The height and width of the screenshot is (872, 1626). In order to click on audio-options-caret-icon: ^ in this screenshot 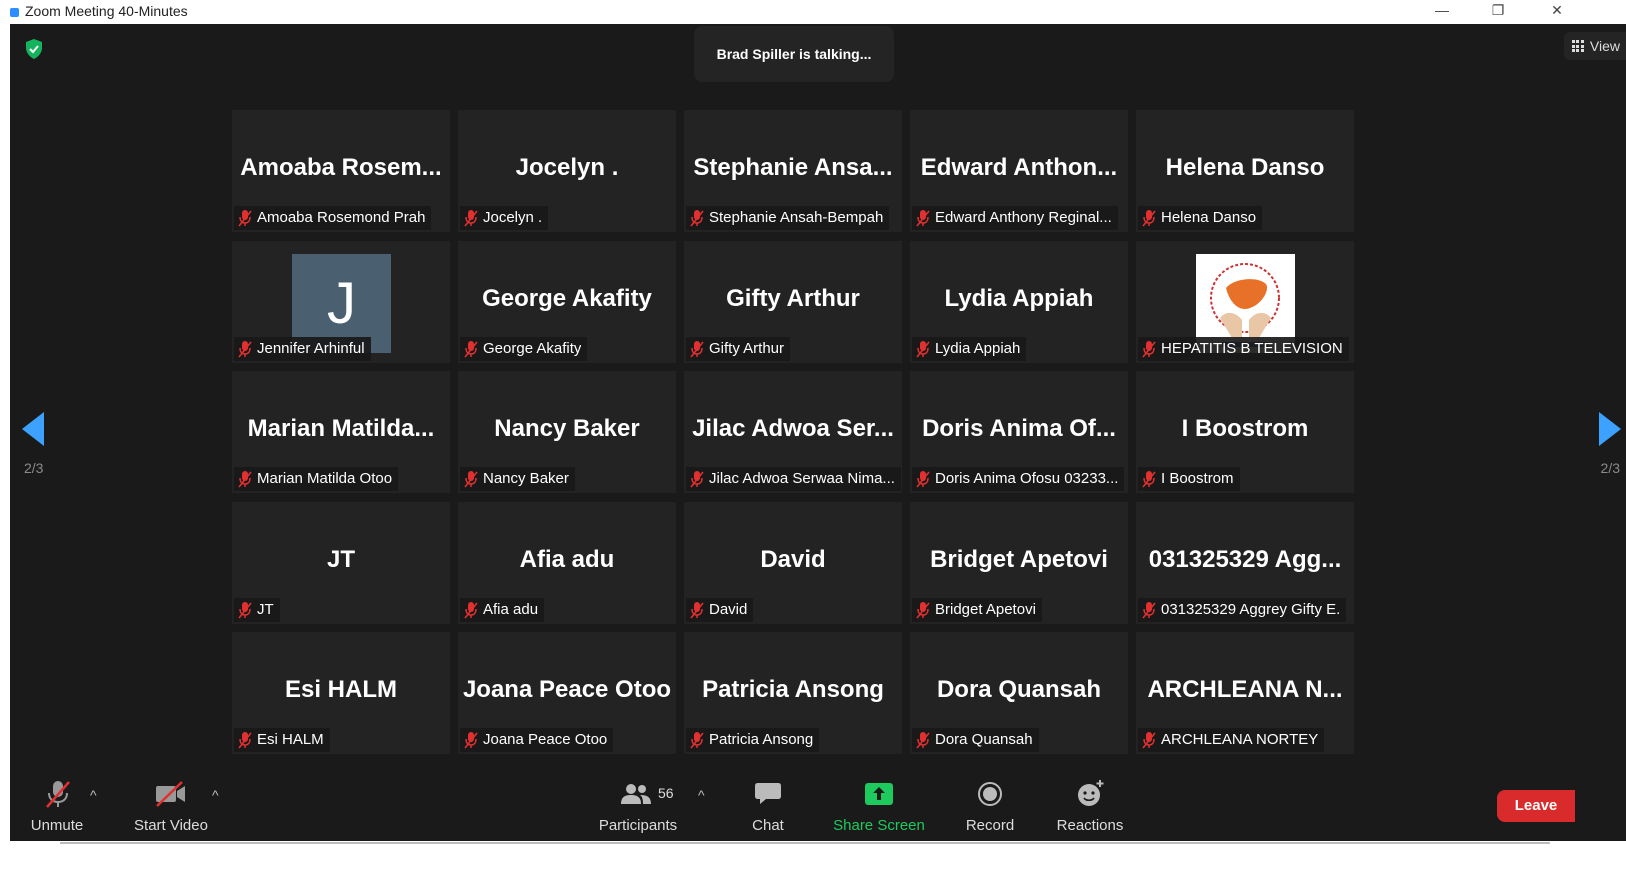, I will do `click(93, 795)`.